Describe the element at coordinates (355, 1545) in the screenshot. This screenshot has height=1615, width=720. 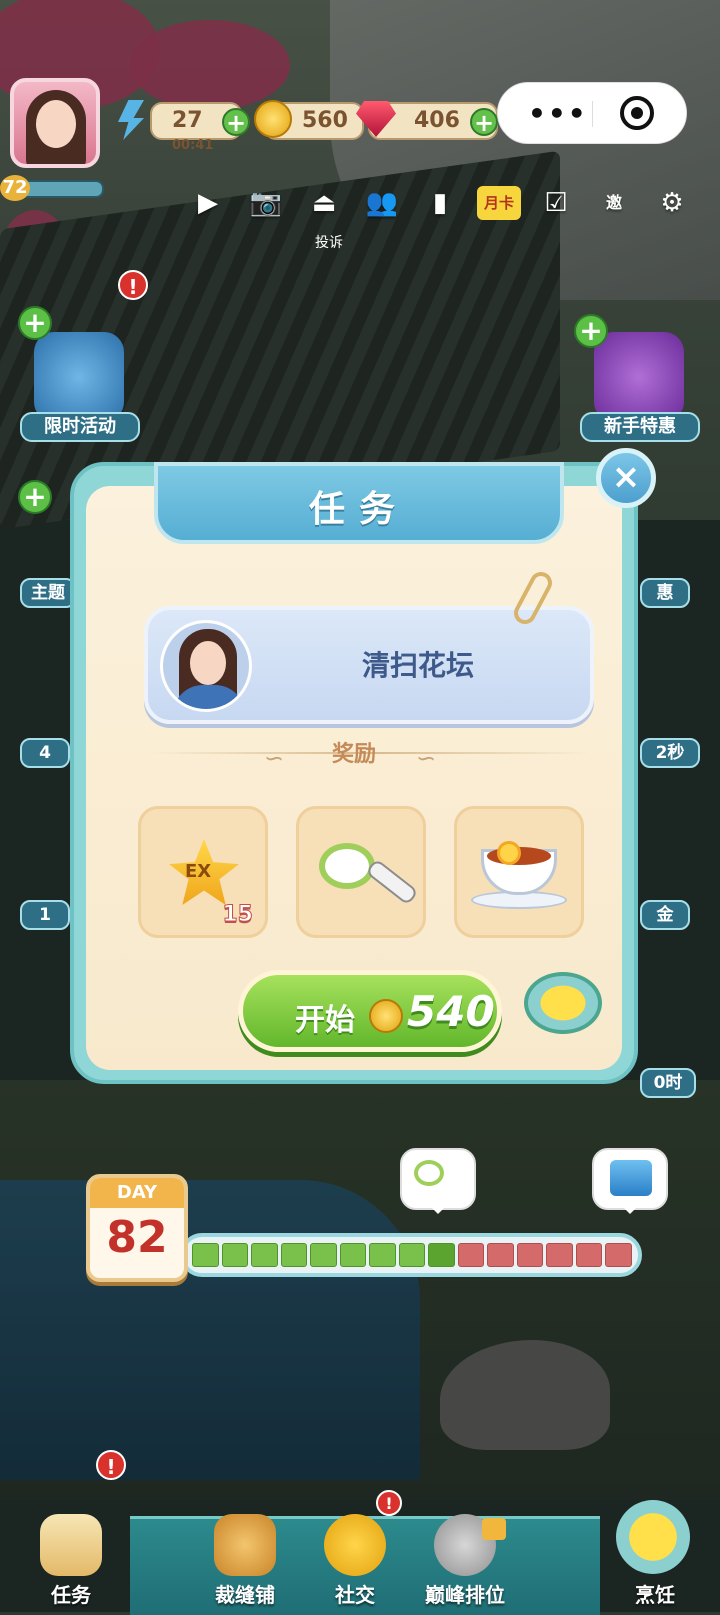
I see `social-face-icon` at that location.